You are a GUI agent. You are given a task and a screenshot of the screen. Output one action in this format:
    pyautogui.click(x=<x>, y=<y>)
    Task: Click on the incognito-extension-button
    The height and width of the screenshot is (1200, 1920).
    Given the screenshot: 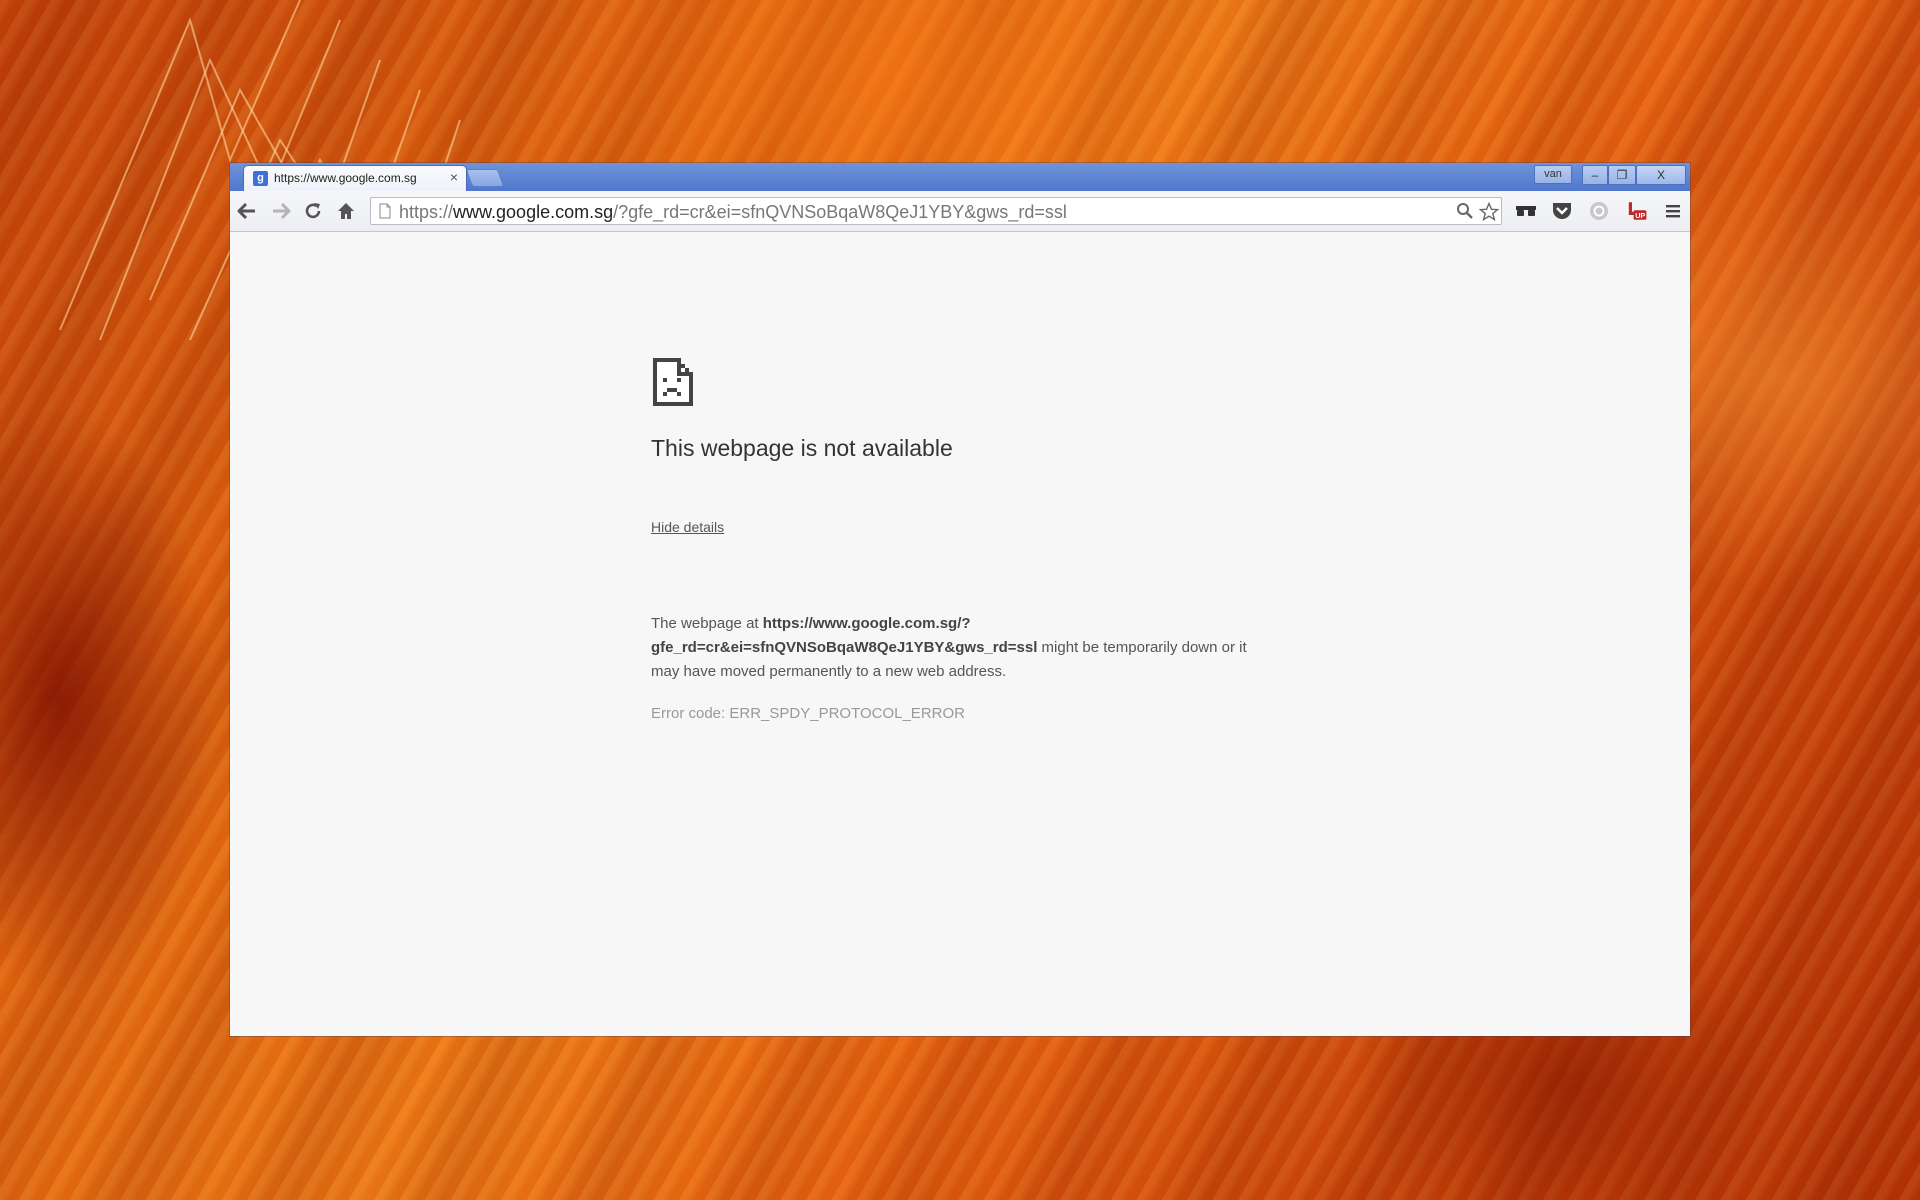 What is the action you would take?
    pyautogui.click(x=1526, y=211)
    